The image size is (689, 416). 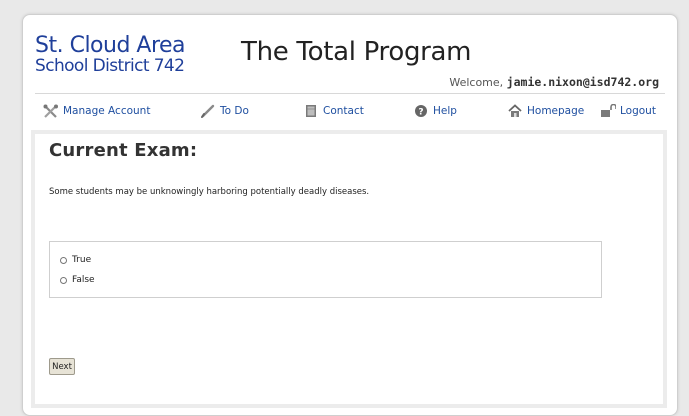 What do you see at coordinates (350, 93) in the screenshot?
I see `header-divider` at bounding box center [350, 93].